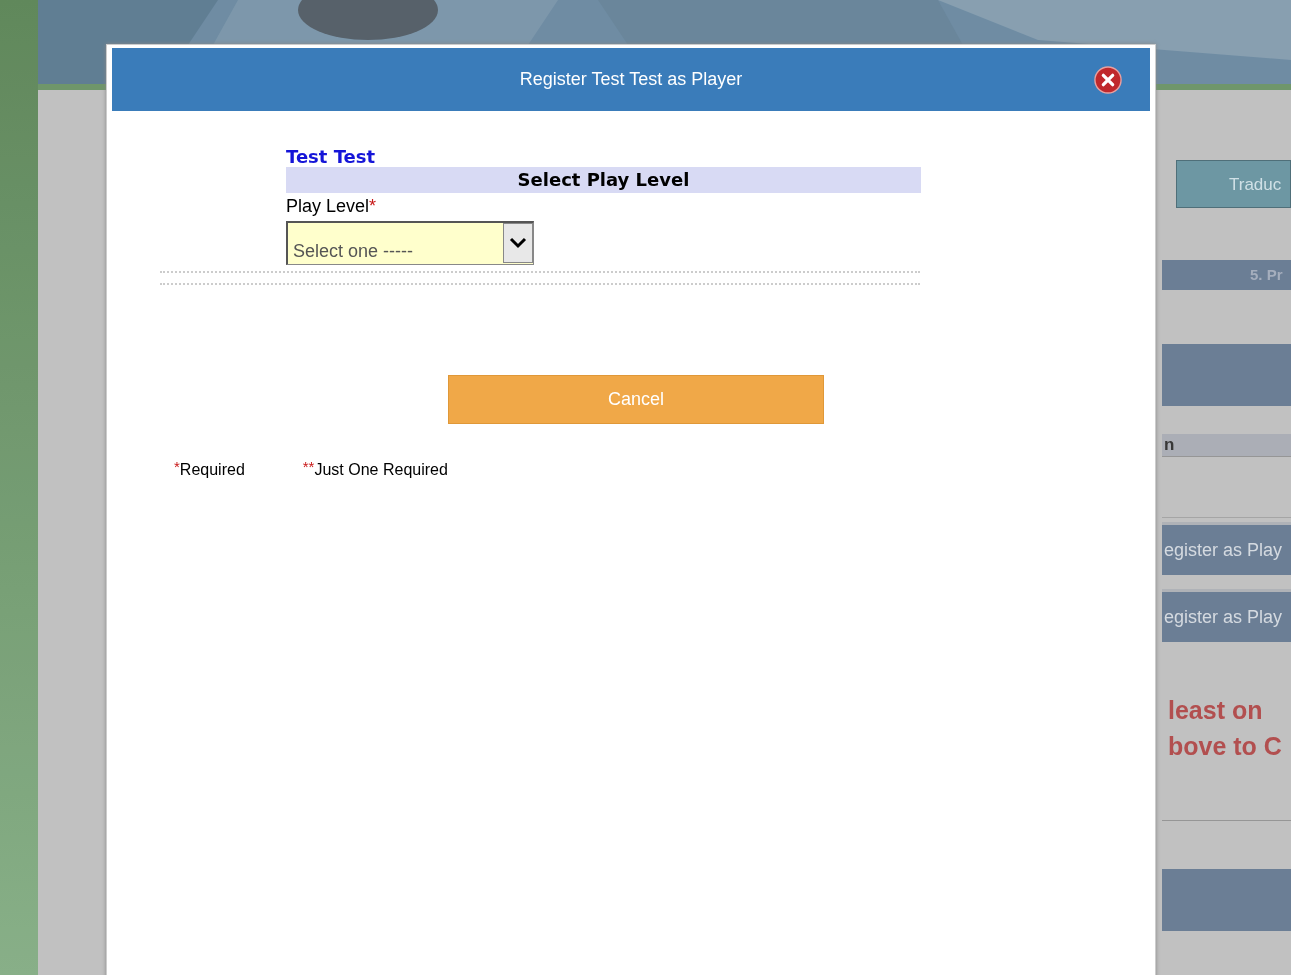  What do you see at coordinates (631, 79) in the screenshot?
I see `dialog-title: Register Test Test as Player` at bounding box center [631, 79].